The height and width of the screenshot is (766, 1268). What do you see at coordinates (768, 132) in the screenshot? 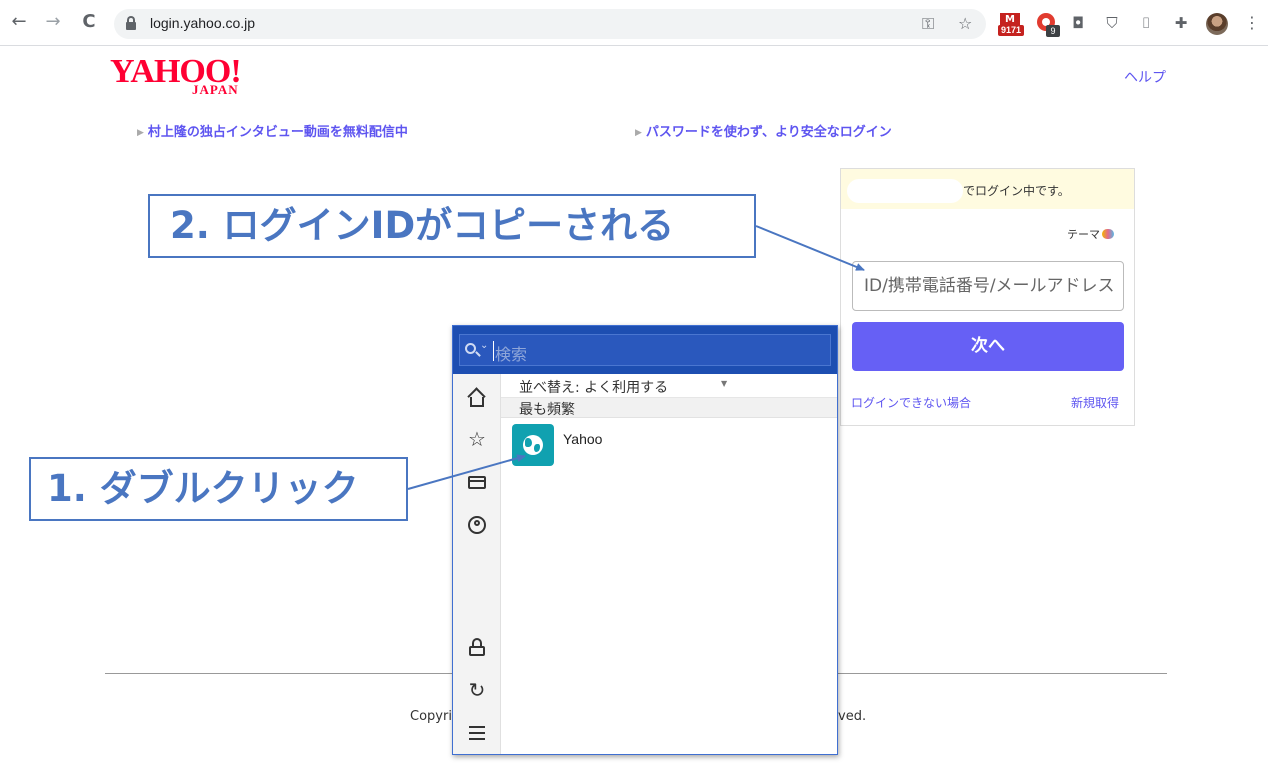
I see `promo-right-text: パスワードを使わず、より安全なログイン` at bounding box center [768, 132].